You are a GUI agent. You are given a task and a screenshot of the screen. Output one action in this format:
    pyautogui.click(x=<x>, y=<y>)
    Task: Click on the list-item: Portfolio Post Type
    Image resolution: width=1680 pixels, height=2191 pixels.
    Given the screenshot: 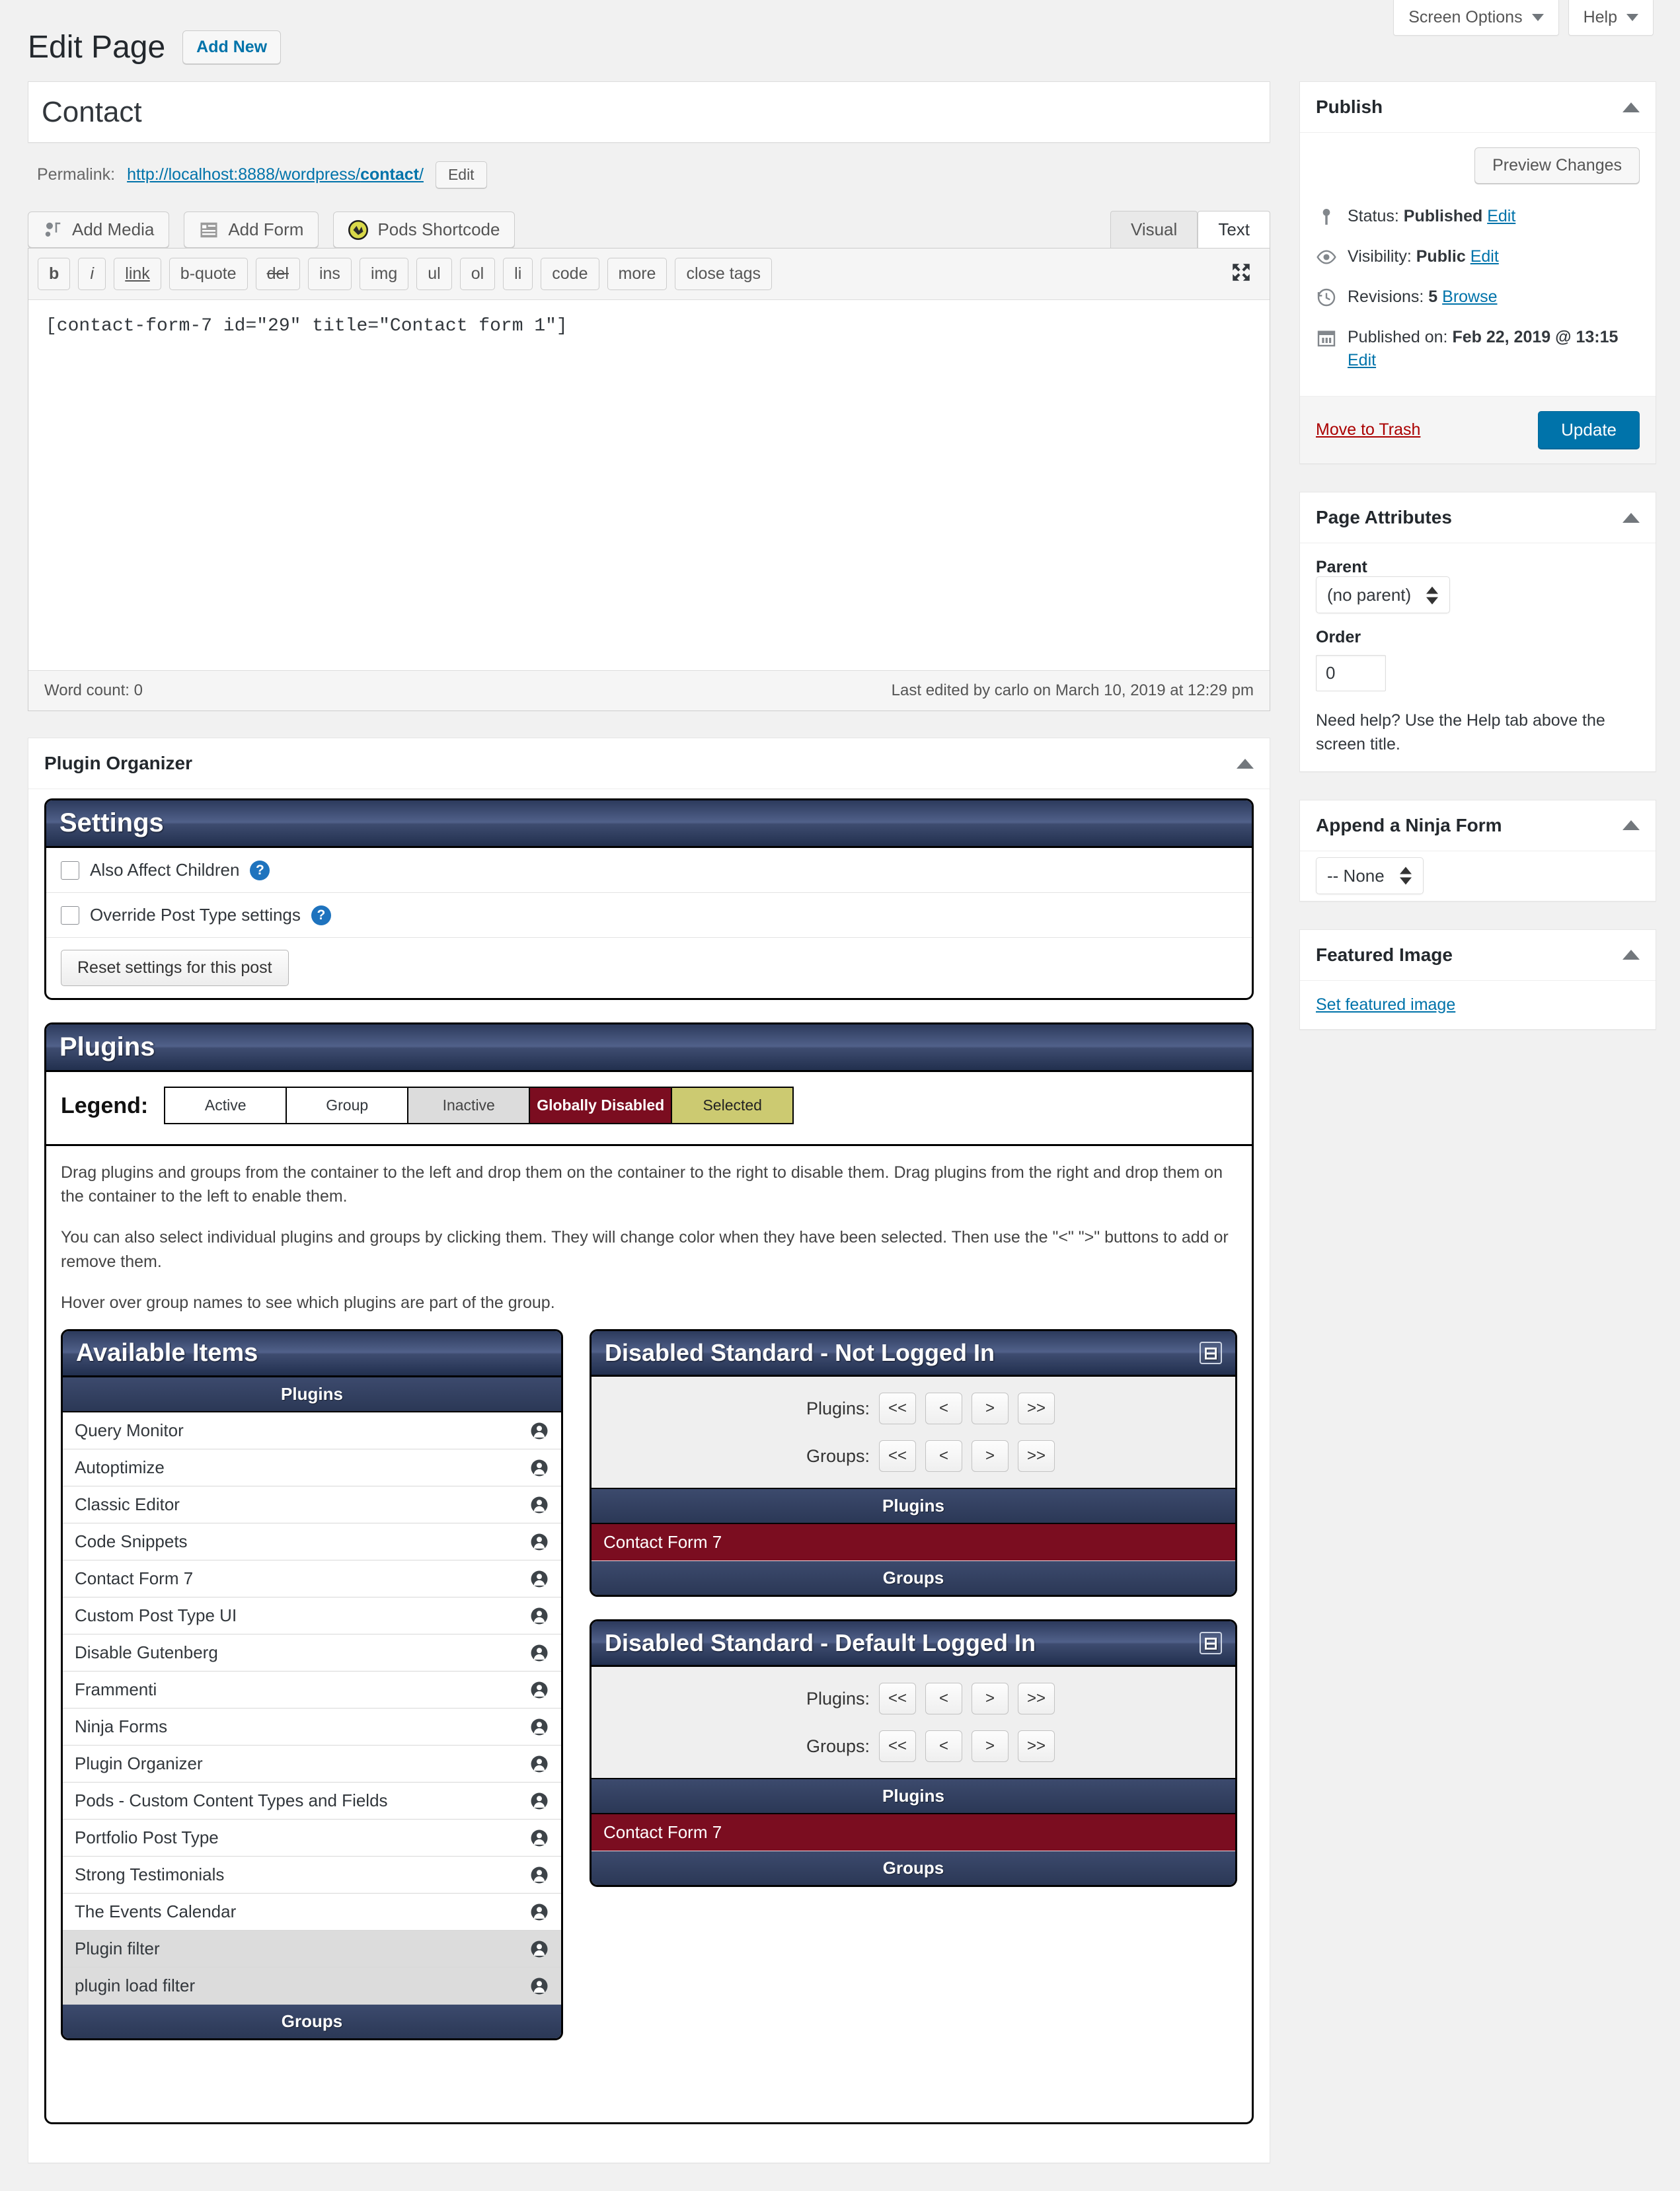 What is the action you would take?
    pyautogui.click(x=312, y=1838)
    